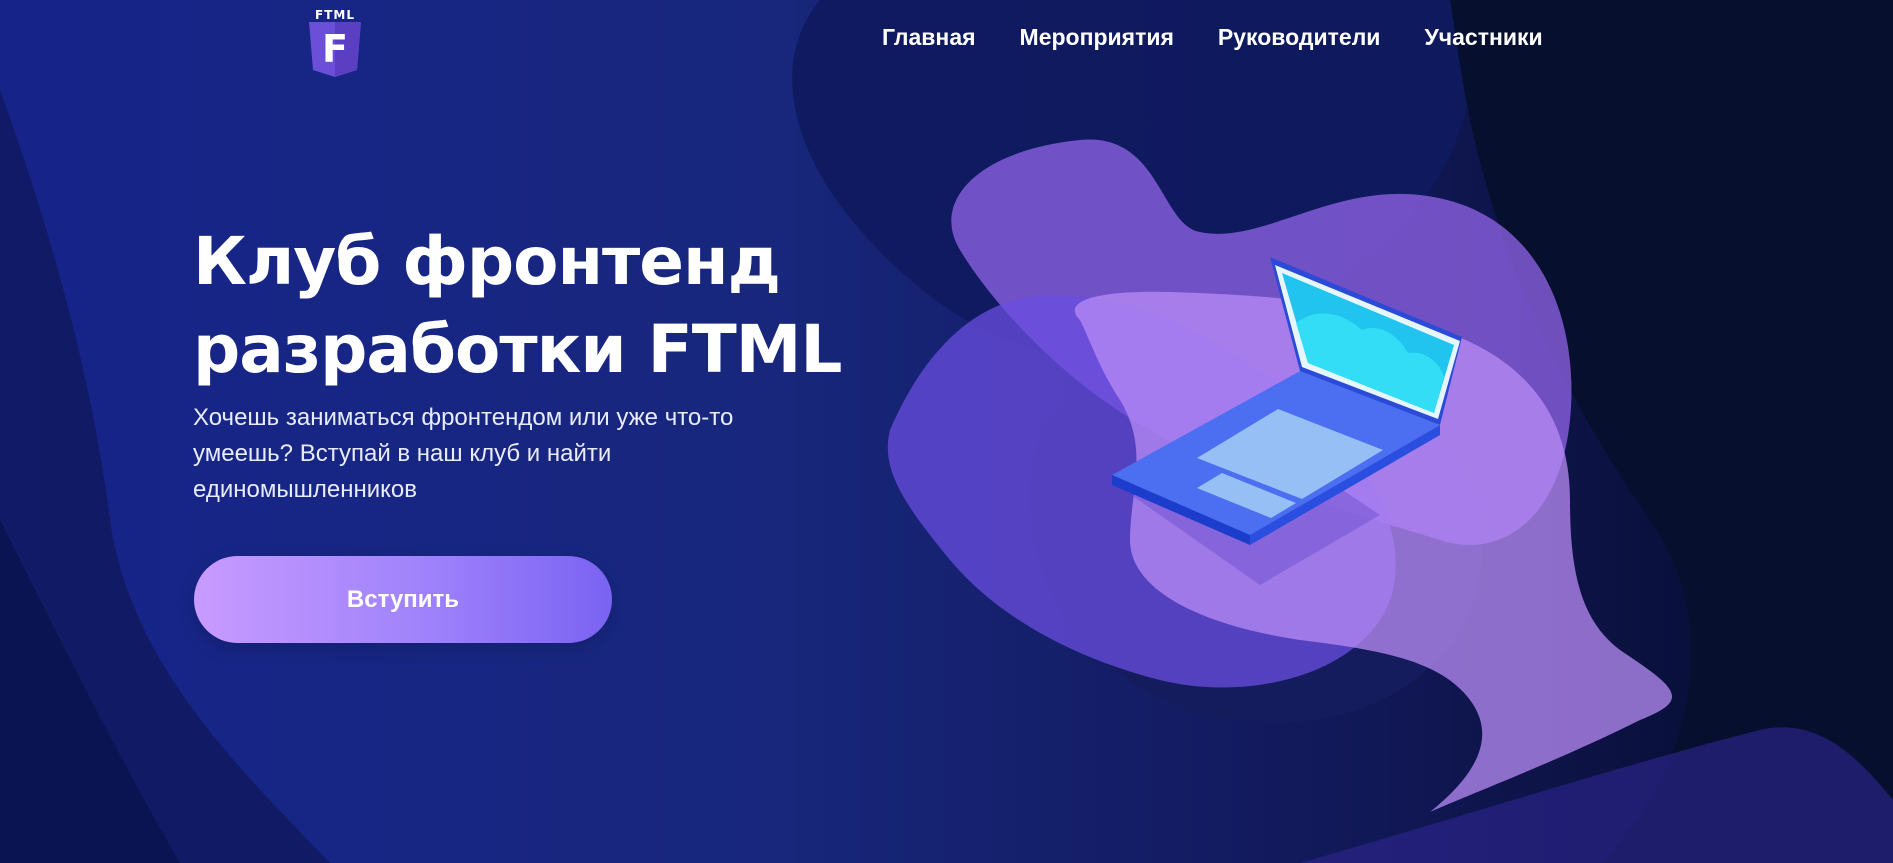  What do you see at coordinates (543, 306) in the screenshot?
I see `hero-title: Клуб фронтенд разработки FTML` at bounding box center [543, 306].